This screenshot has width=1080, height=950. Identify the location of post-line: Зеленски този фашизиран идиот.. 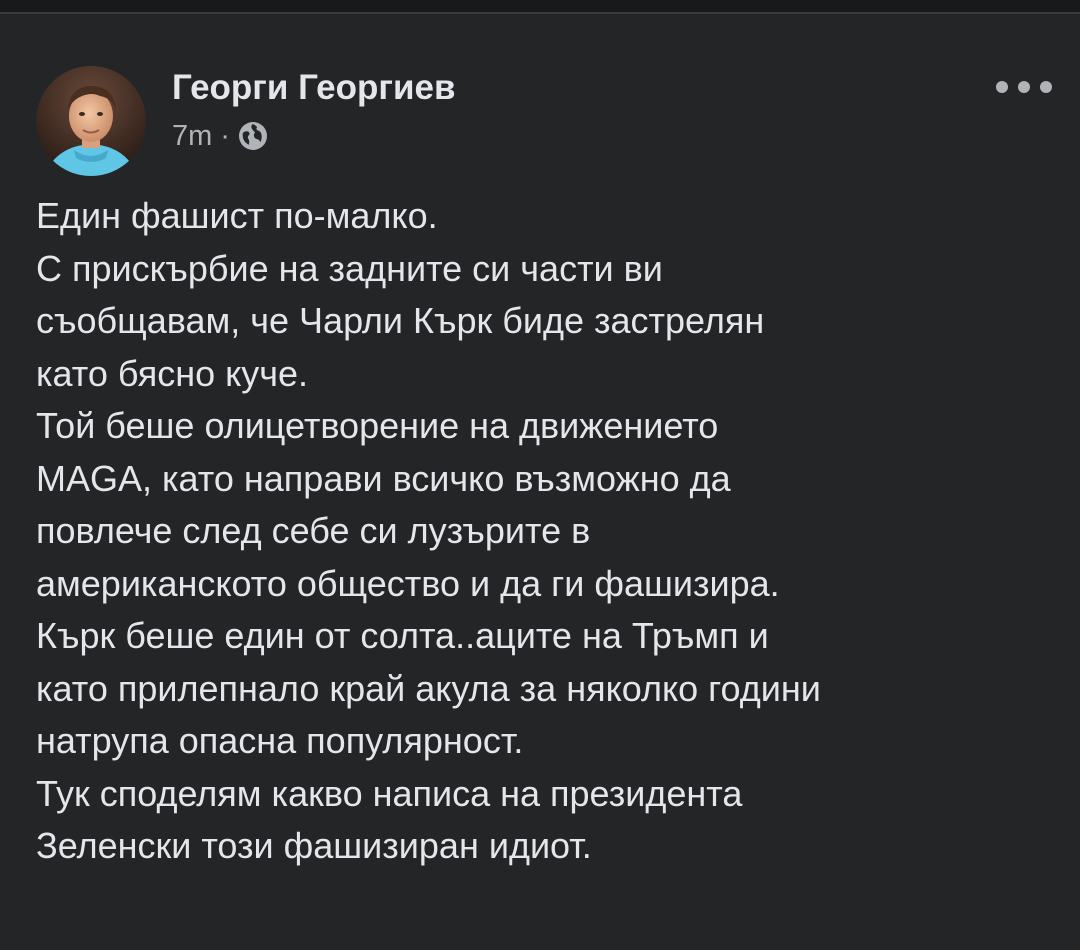
(314, 845).